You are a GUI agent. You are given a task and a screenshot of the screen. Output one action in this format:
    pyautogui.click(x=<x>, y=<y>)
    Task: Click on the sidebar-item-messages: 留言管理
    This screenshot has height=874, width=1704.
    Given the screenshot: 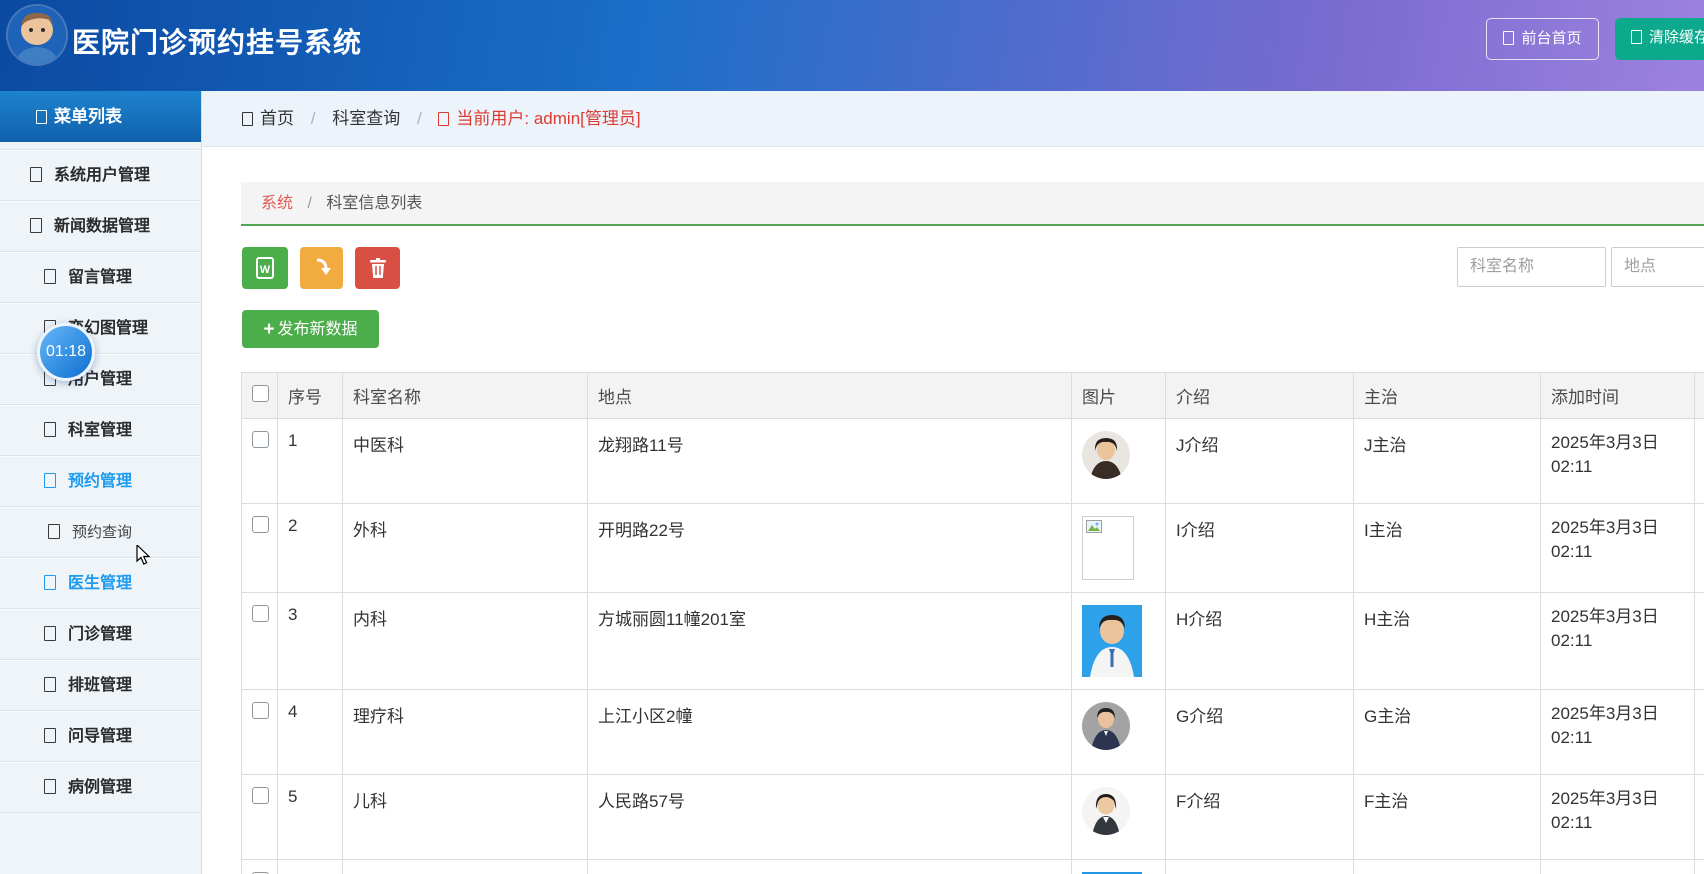 What is the action you would take?
    pyautogui.click(x=100, y=277)
    